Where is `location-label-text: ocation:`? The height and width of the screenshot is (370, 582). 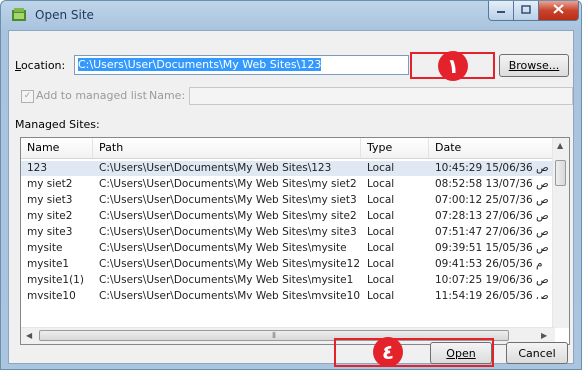 location-label-text: ocation: is located at coordinates (43, 65).